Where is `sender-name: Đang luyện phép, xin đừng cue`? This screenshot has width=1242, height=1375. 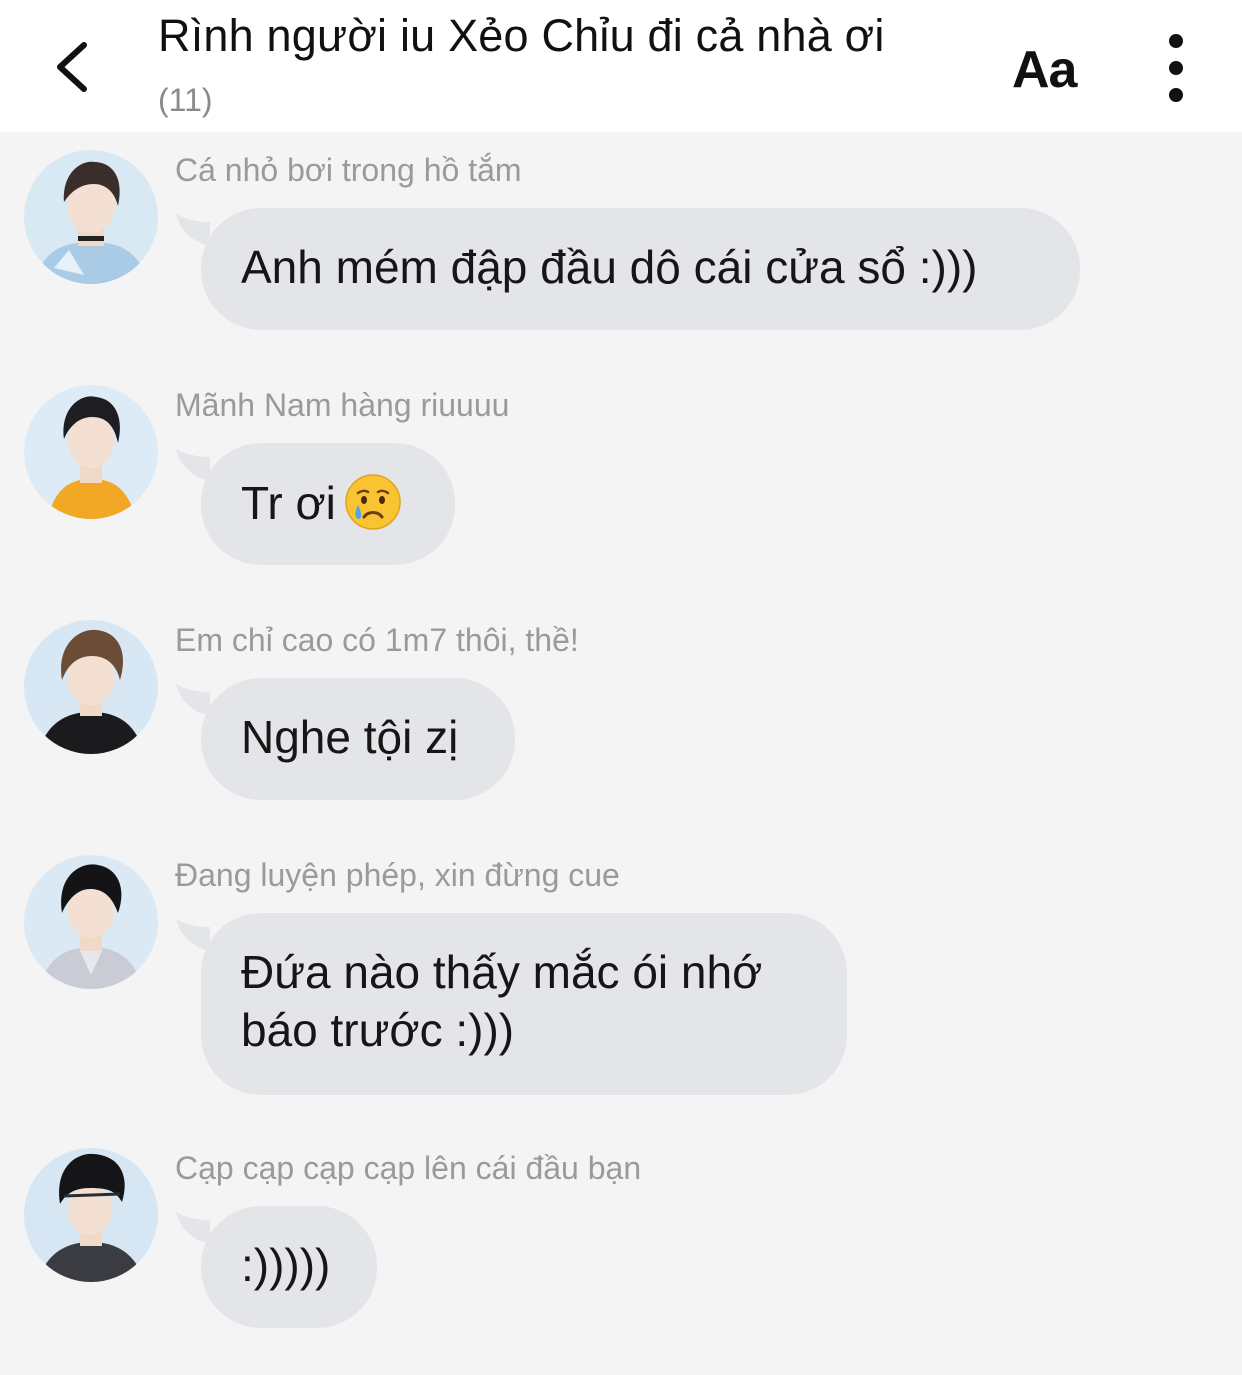 sender-name: Đang luyện phép, xin đừng cue is located at coordinates (397, 875).